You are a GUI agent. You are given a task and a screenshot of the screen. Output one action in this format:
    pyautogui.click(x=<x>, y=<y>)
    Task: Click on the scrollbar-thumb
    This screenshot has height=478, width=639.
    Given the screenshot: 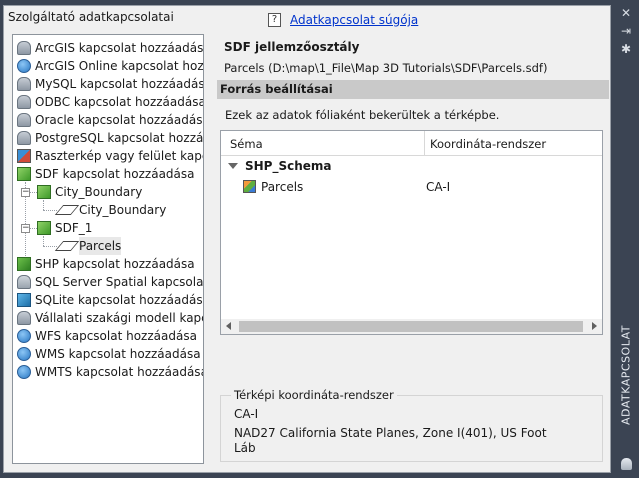 What is the action you would take?
    pyautogui.click(x=411, y=326)
    